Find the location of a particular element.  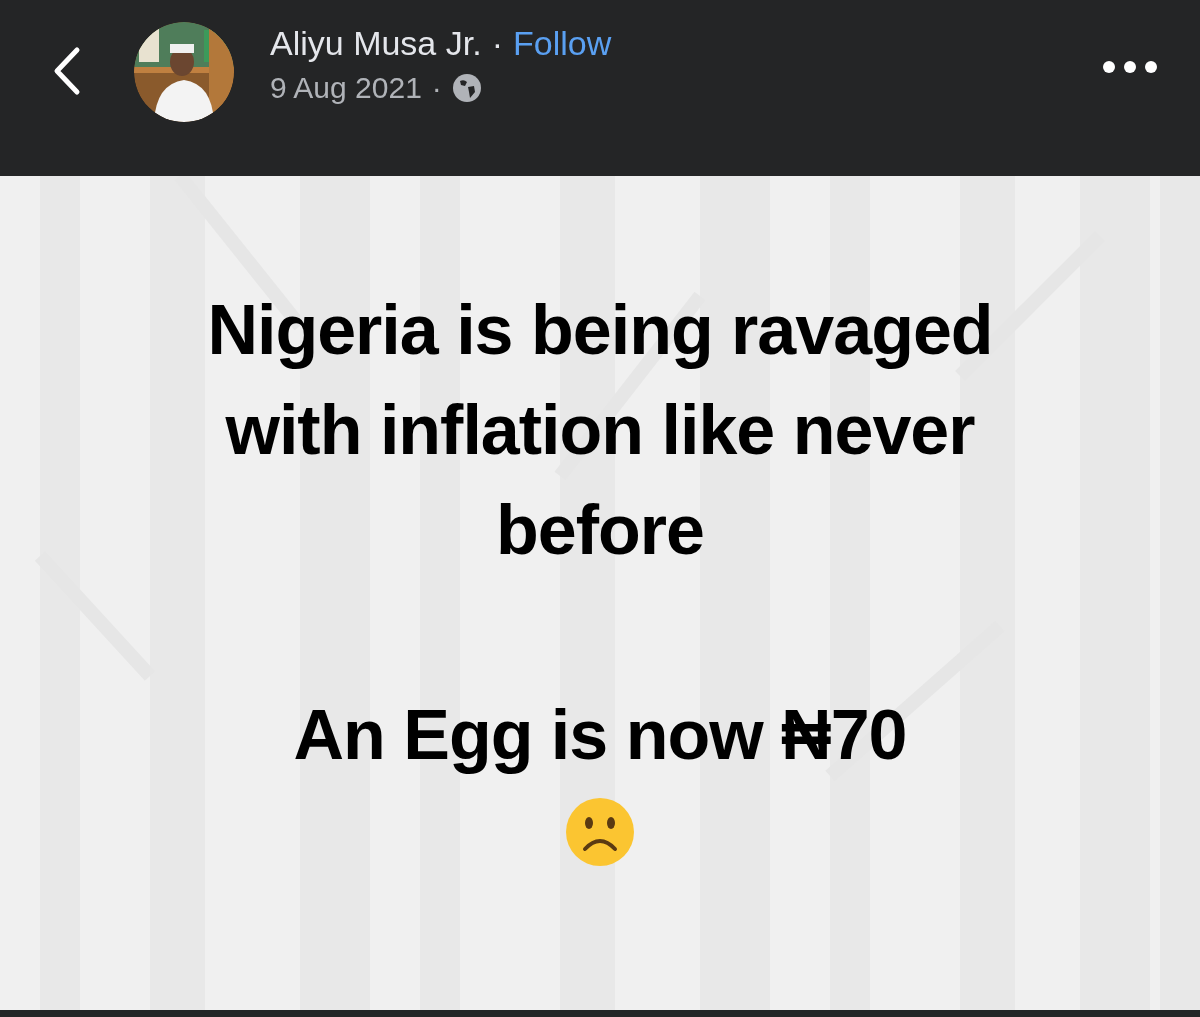

globe-icon is located at coordinates (466, 88).